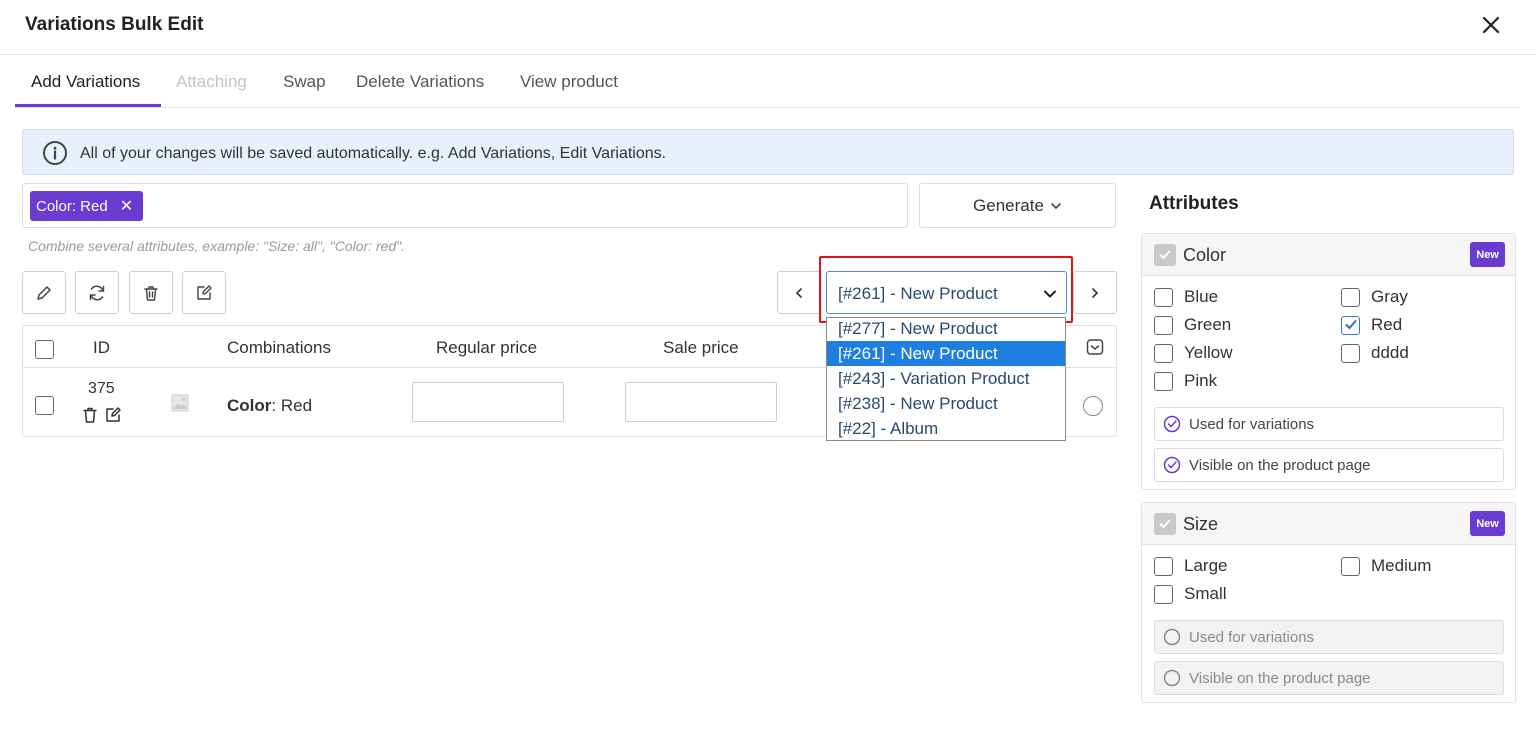  I want to click on previous-product-button, so click(799, 292).